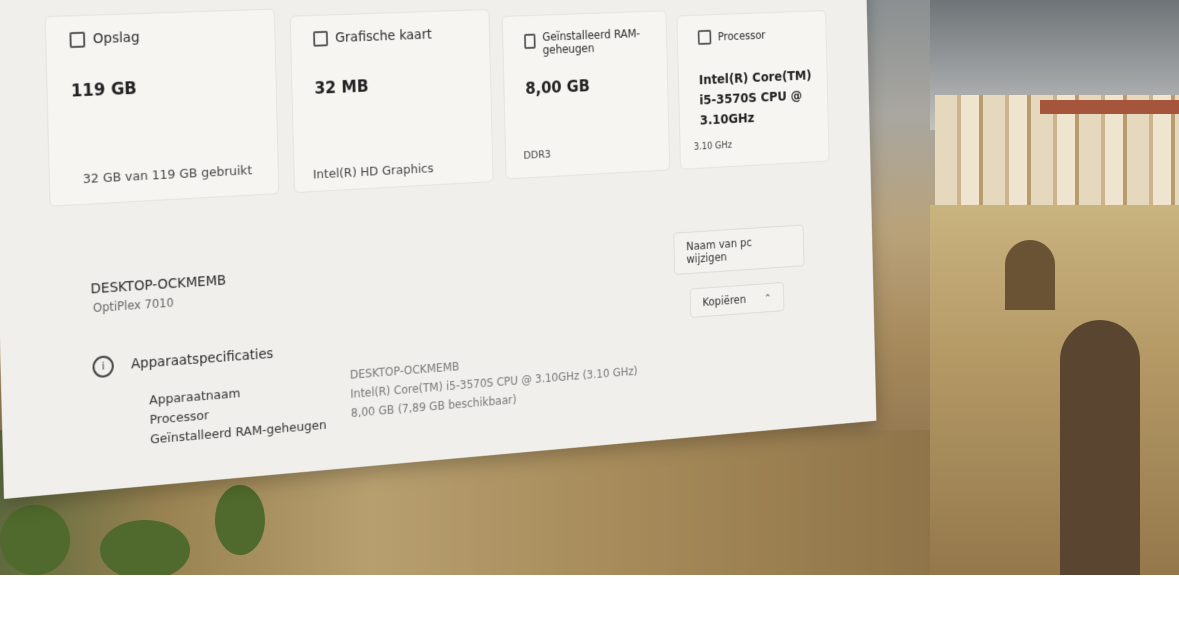 This screenshot has height=630, width=1179. Describe the element at coordinates (341, 88) in the screenshot. I see `card-value: 32 MB` at that location.